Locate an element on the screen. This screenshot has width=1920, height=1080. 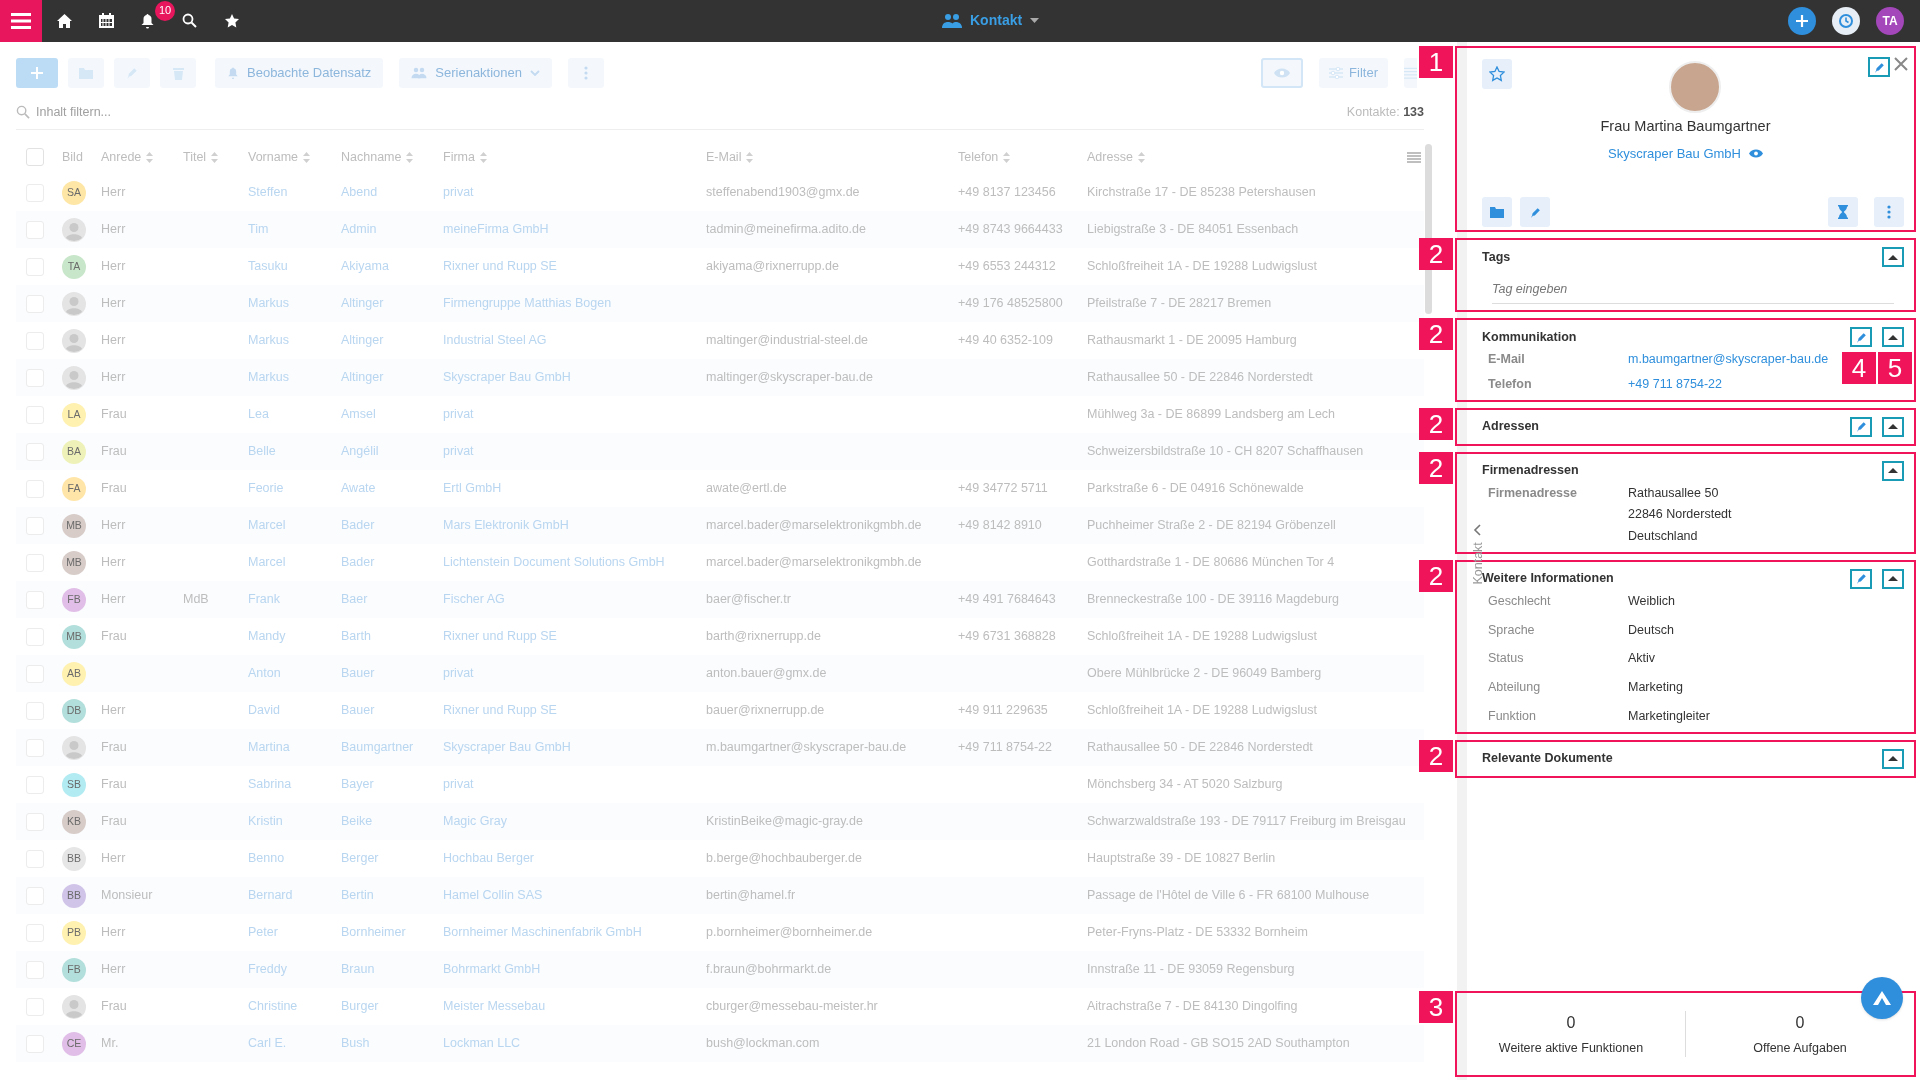
table-cell: Steffen is located at coordinates (268, 192).